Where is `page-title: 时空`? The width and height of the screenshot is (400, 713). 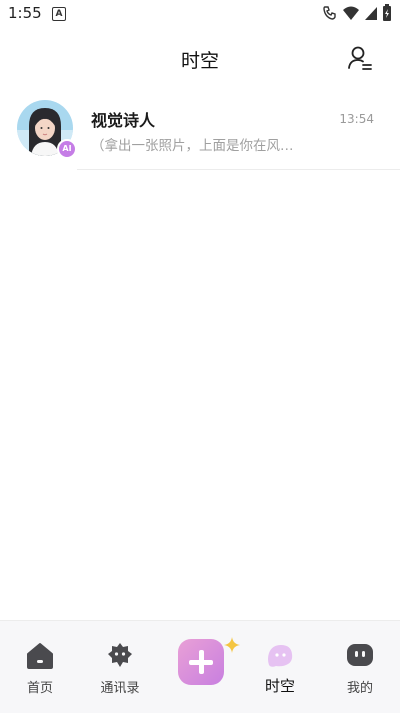
page-title: 时空 is located at coordinates (199, 61).